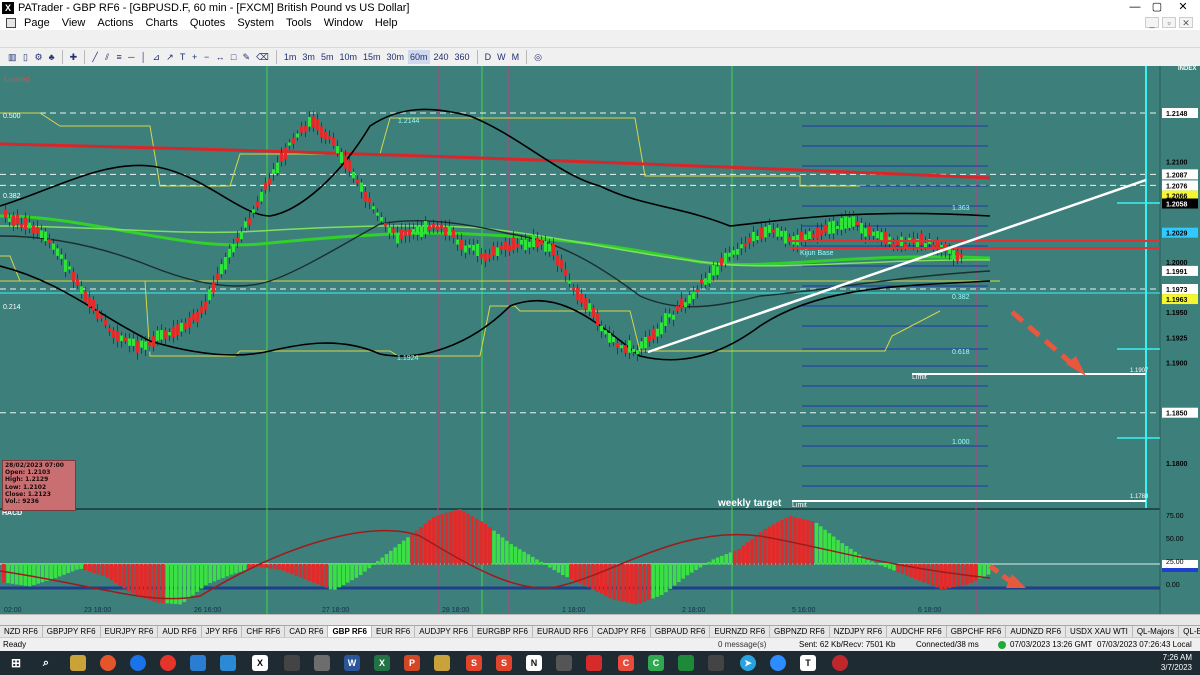 This screenshot has height=675, width=1200. I want to click on symbol-tab: GBPAUD RF6, so click(681, 631).